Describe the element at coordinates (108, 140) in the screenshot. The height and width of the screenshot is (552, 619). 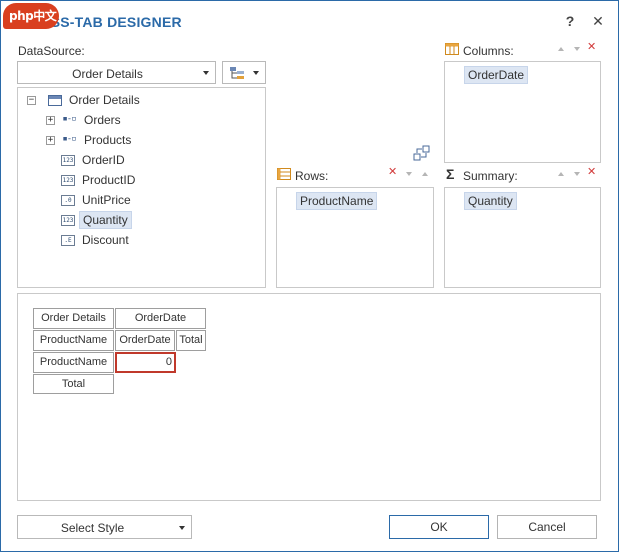
I see `tree-node-label: Products` at that location.